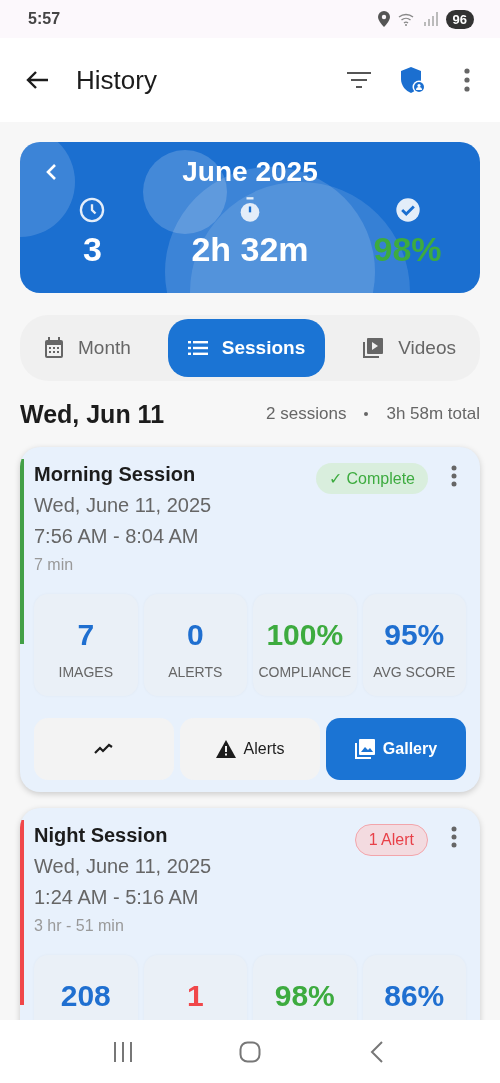 The height and width of the screenshot is (1083, 500). I want to click on stat-value: 95%, so click(414, 635).